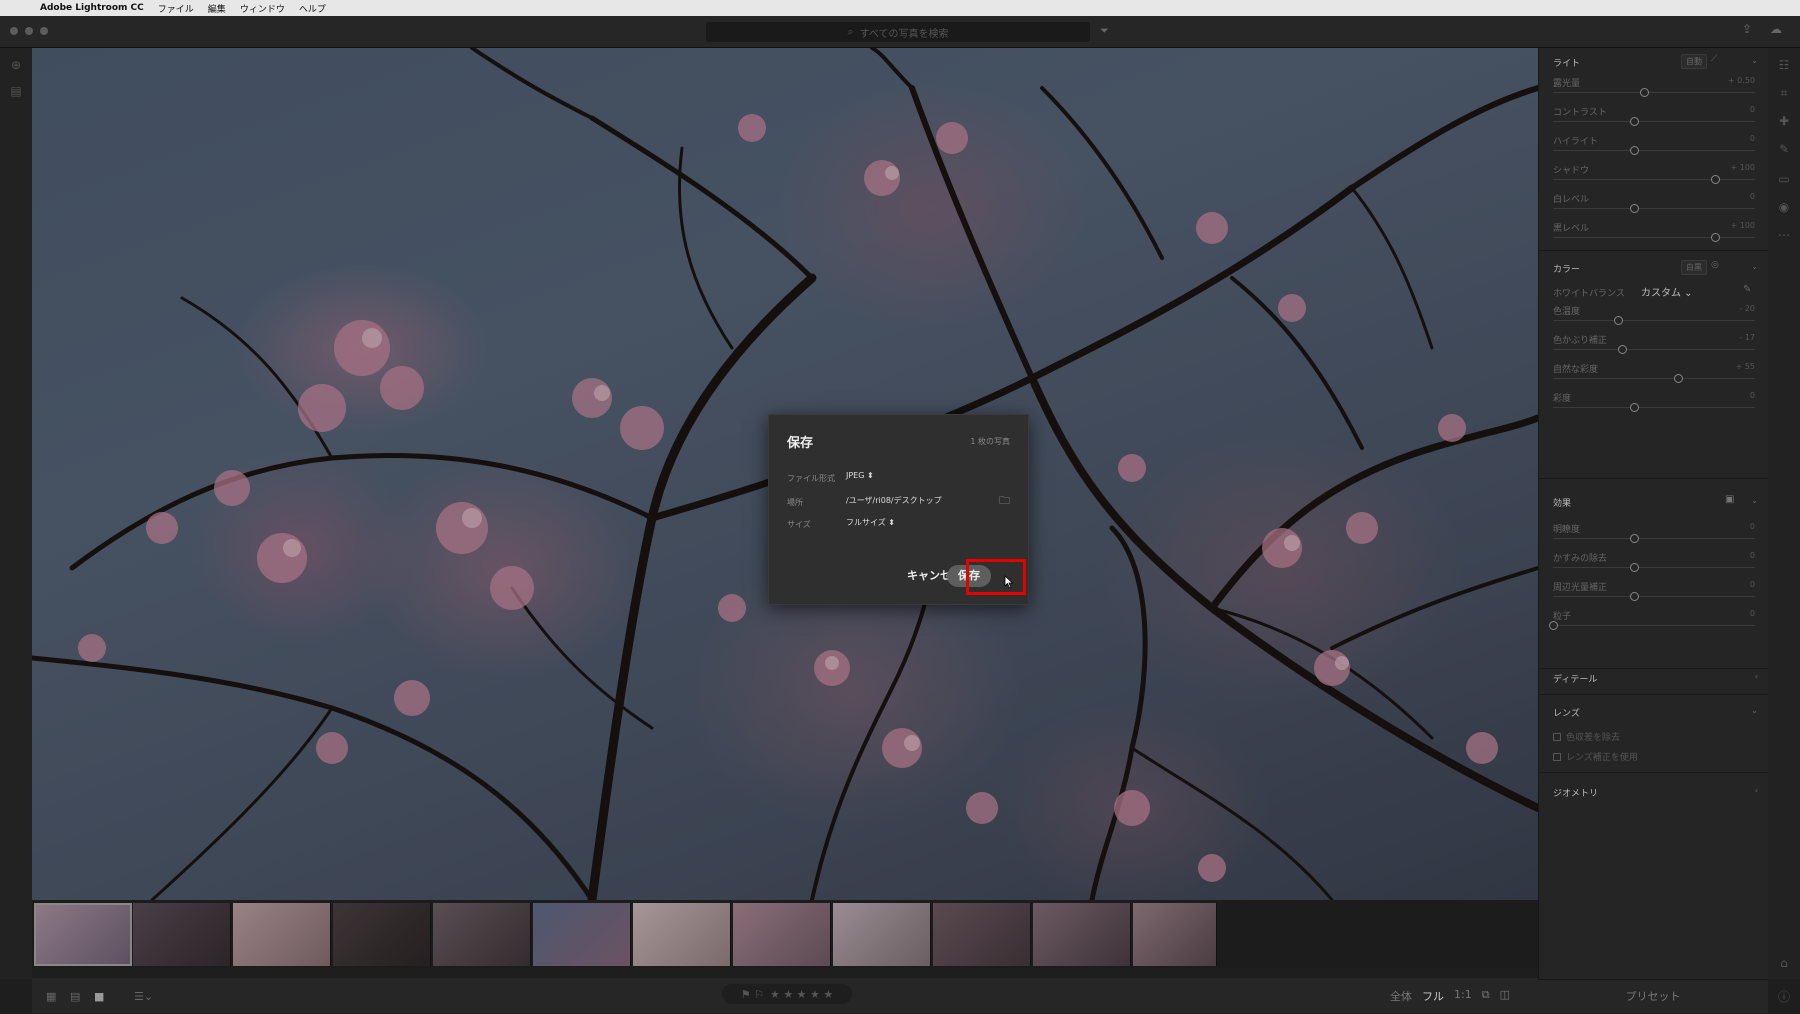 The image size is (1800, 1014). I want to click on slider-effects-0: 明瞭度 0, so click(1654, 535).